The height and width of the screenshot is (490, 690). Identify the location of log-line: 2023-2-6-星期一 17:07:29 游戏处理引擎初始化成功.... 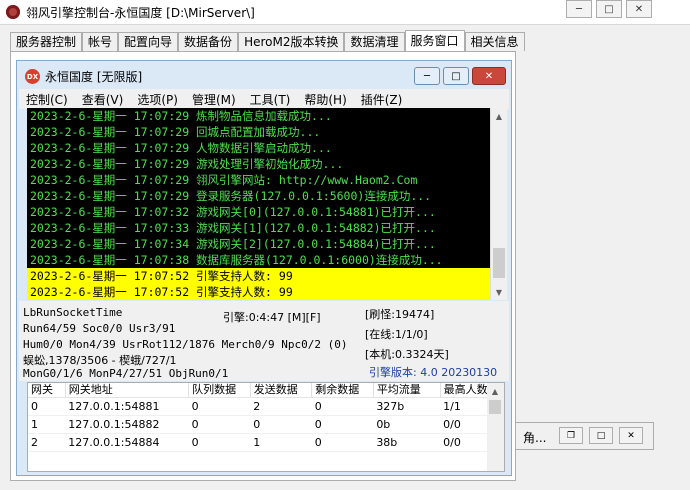
(187, 164).